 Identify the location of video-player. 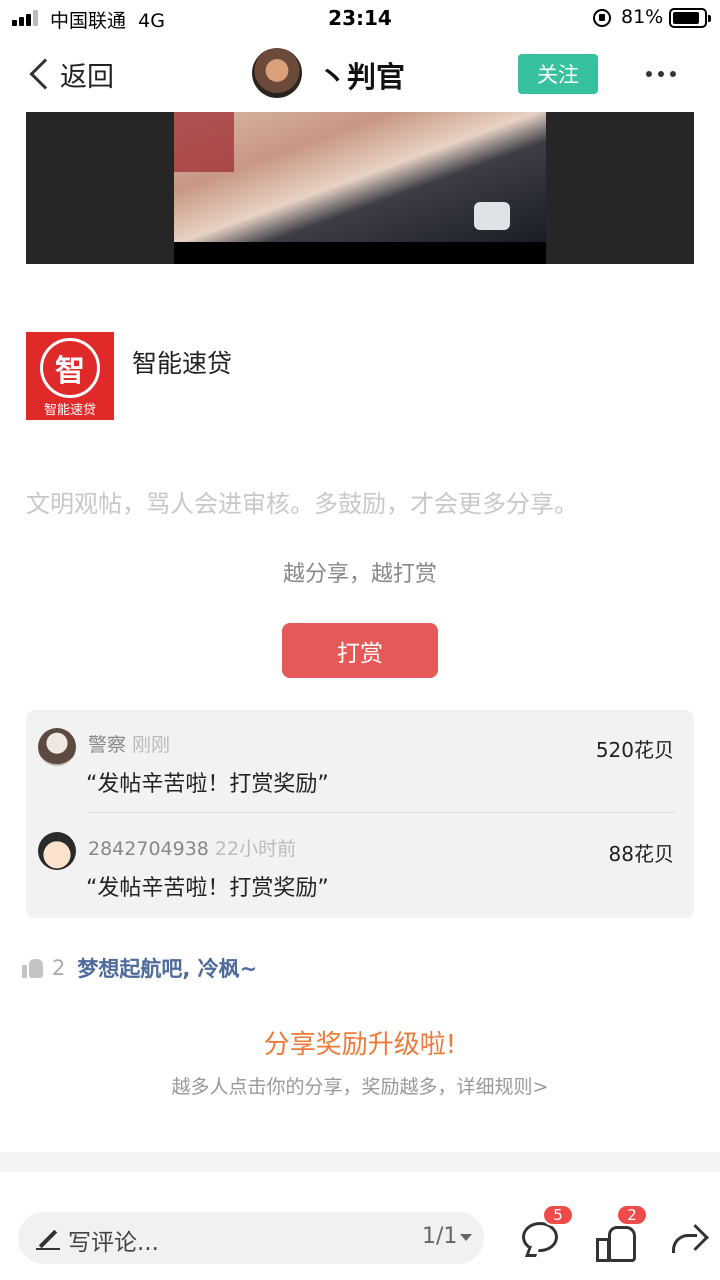
(360, 188).